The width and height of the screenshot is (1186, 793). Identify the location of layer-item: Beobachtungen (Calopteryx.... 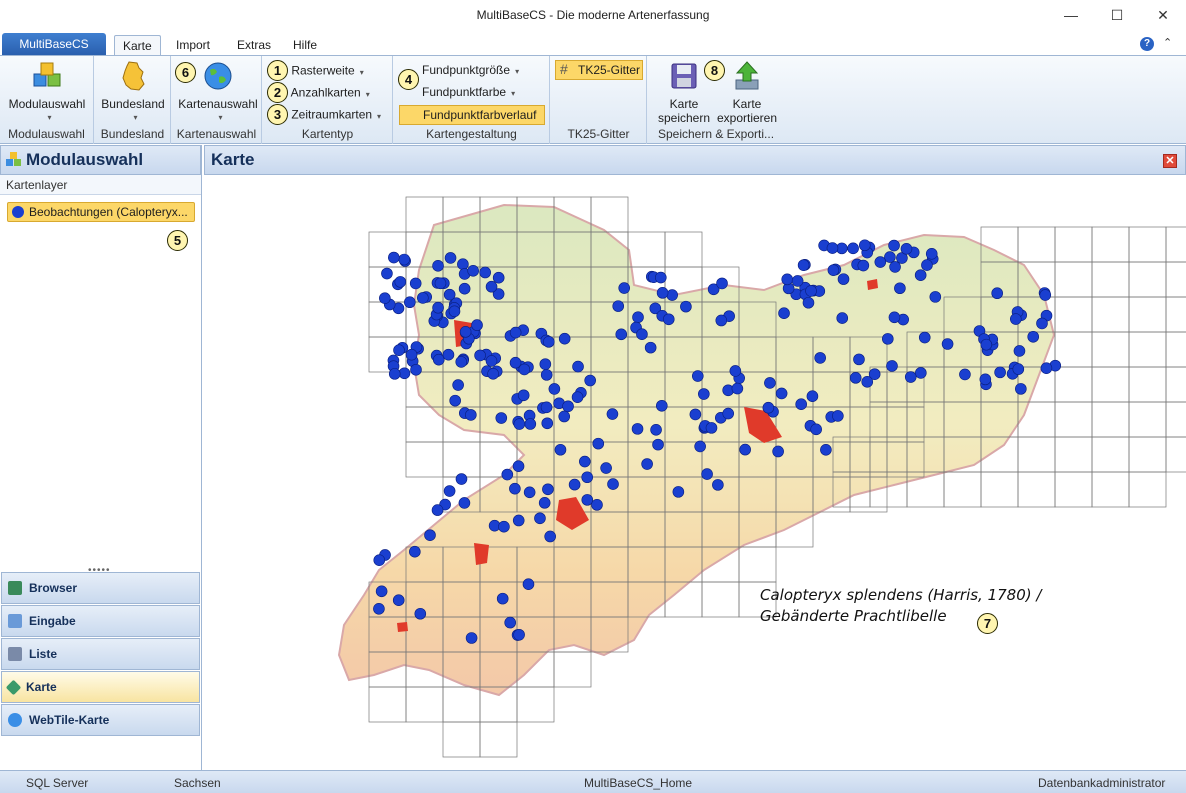
(101, 212).